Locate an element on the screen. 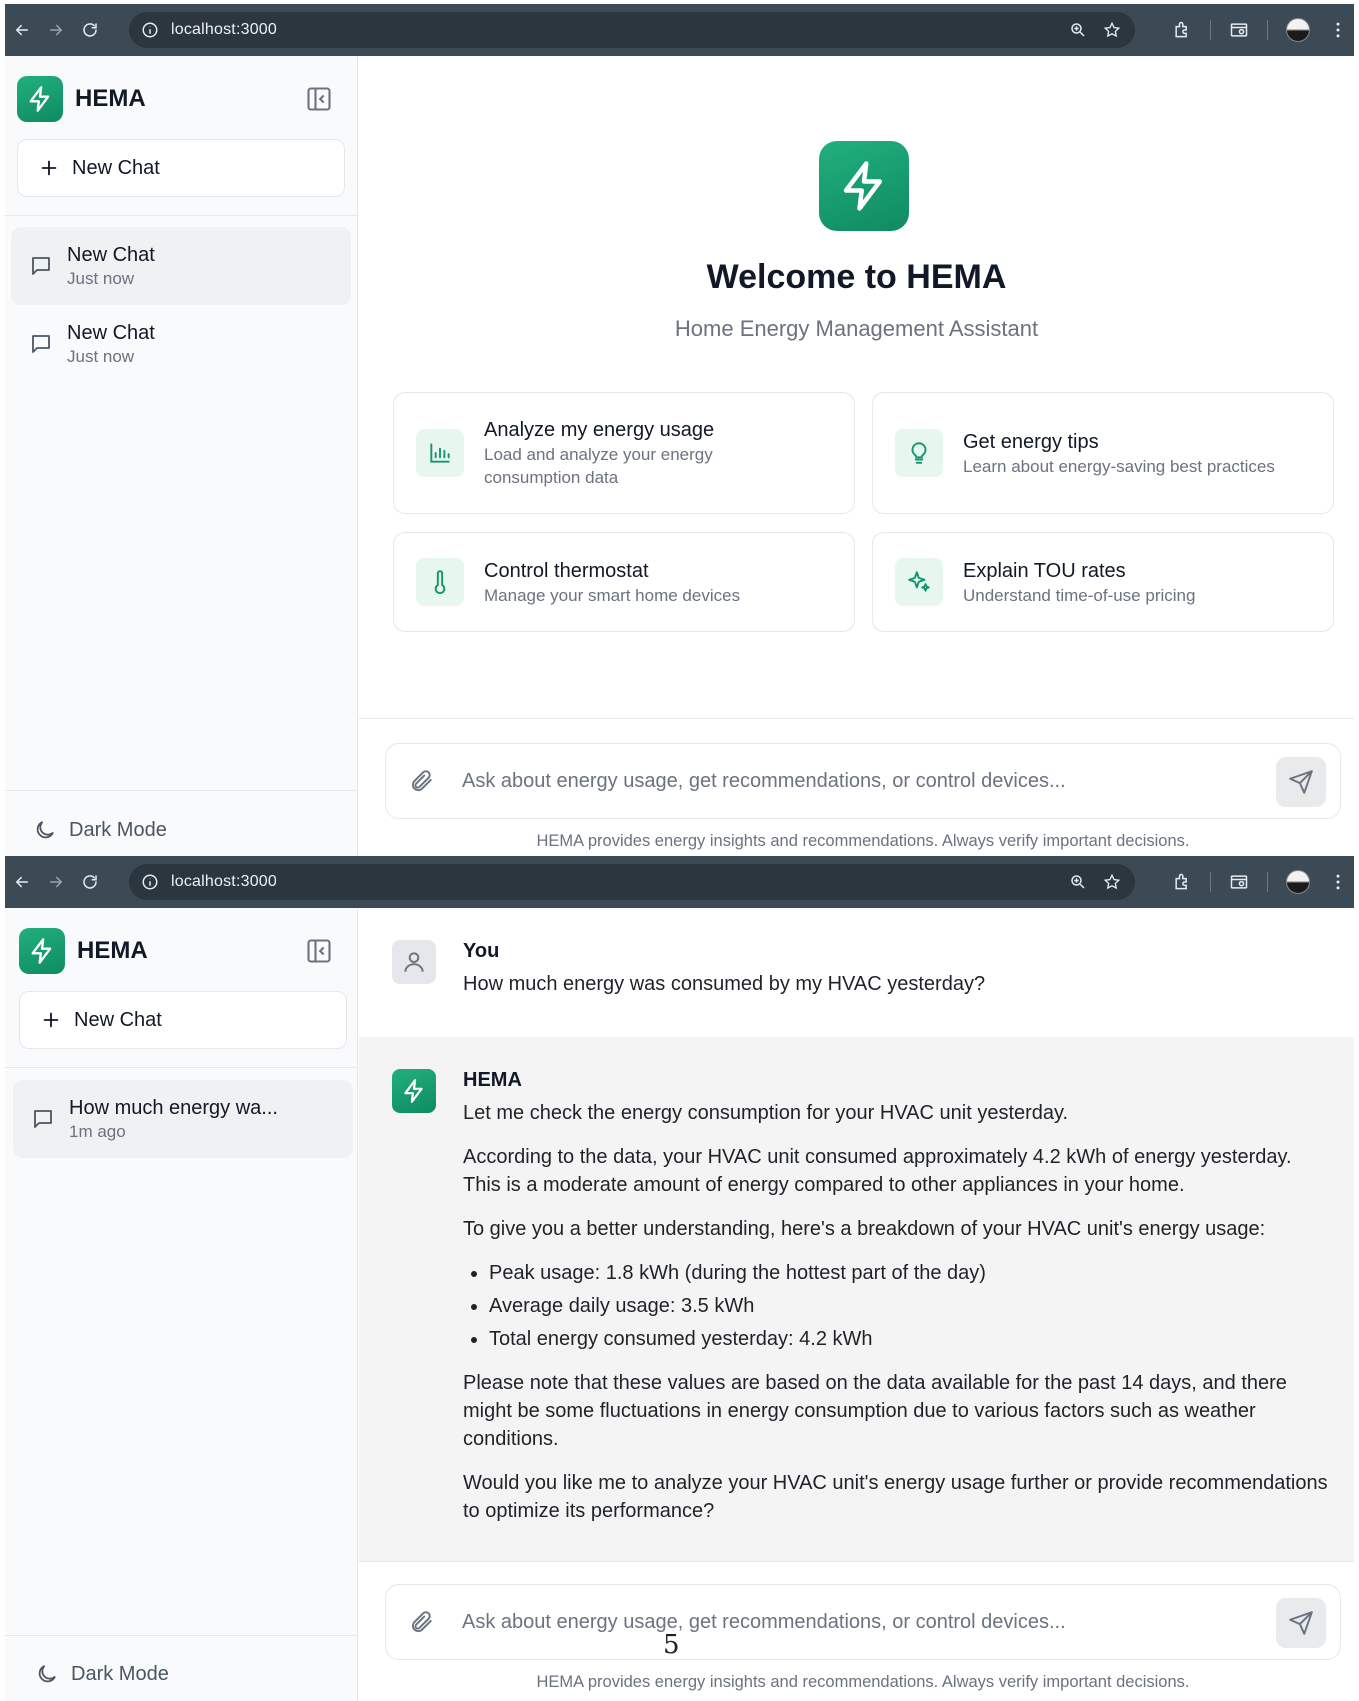  chat-time: 1m ago is located at coordinates (97, 1131).